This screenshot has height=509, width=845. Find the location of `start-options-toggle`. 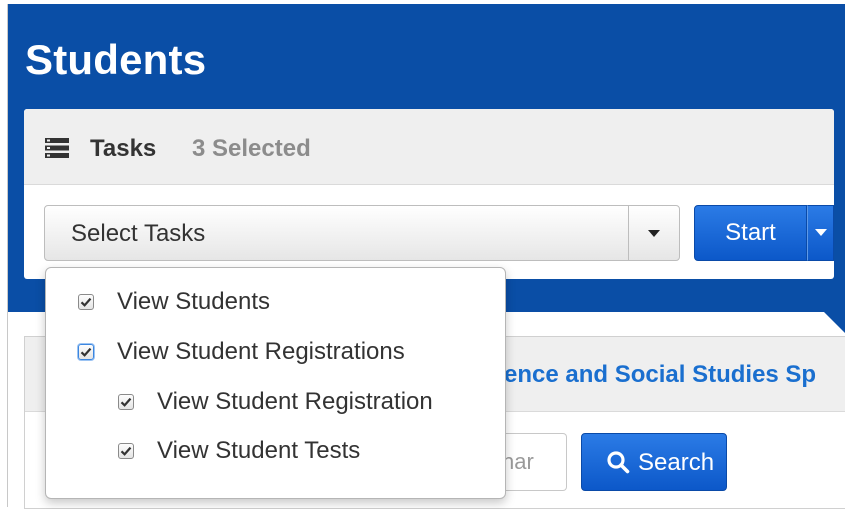

start-options-toggle is located at coordinates (820, 233).